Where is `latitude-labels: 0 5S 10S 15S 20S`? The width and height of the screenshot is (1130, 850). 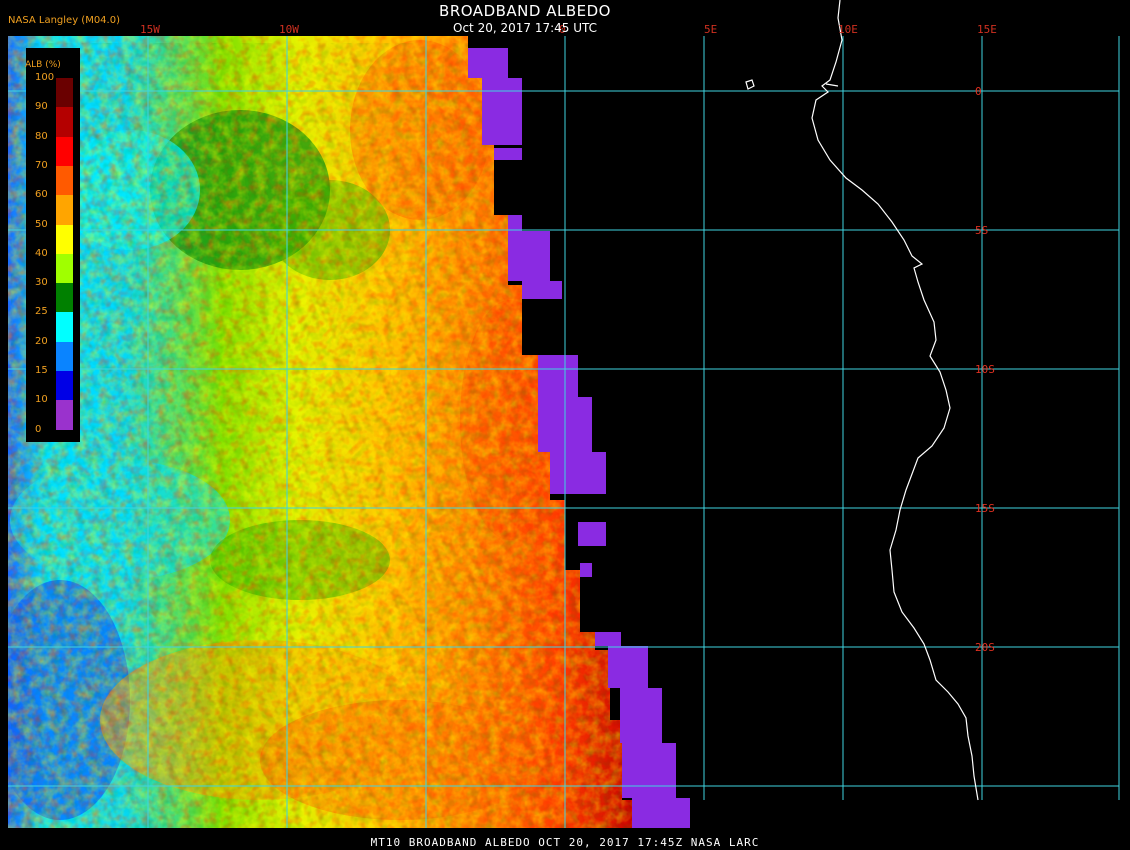 latitude-labels: 0 5S 10S 15S 20S is located at coordinates (985, 369).